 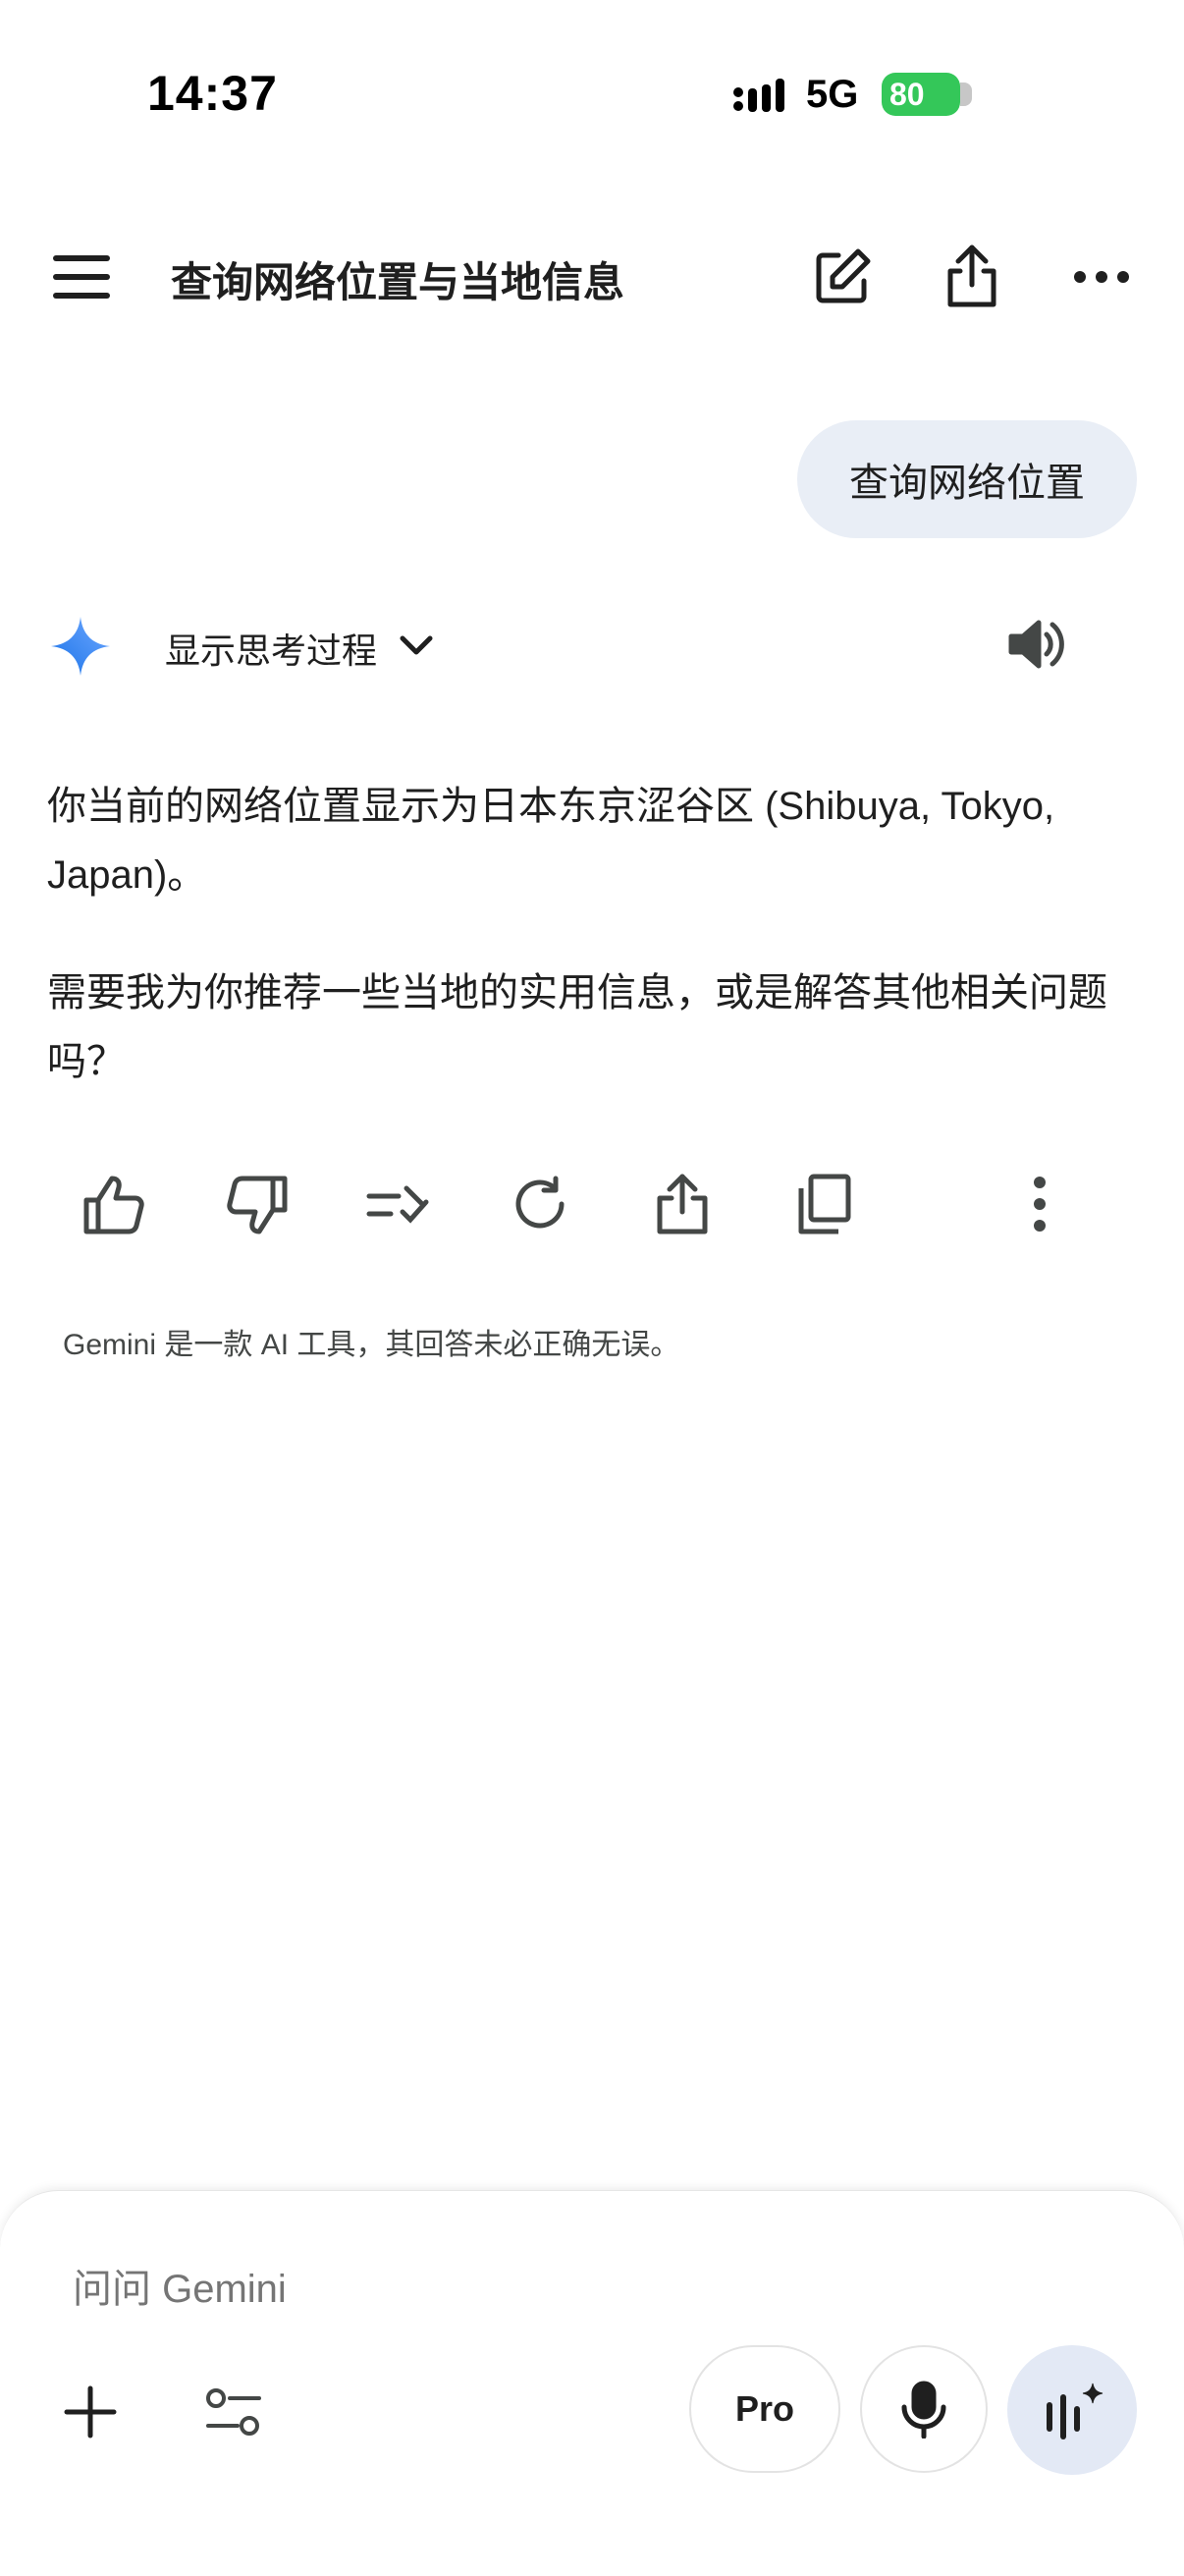 I want to click on hamburger-icon, so click(x=81, y=277).